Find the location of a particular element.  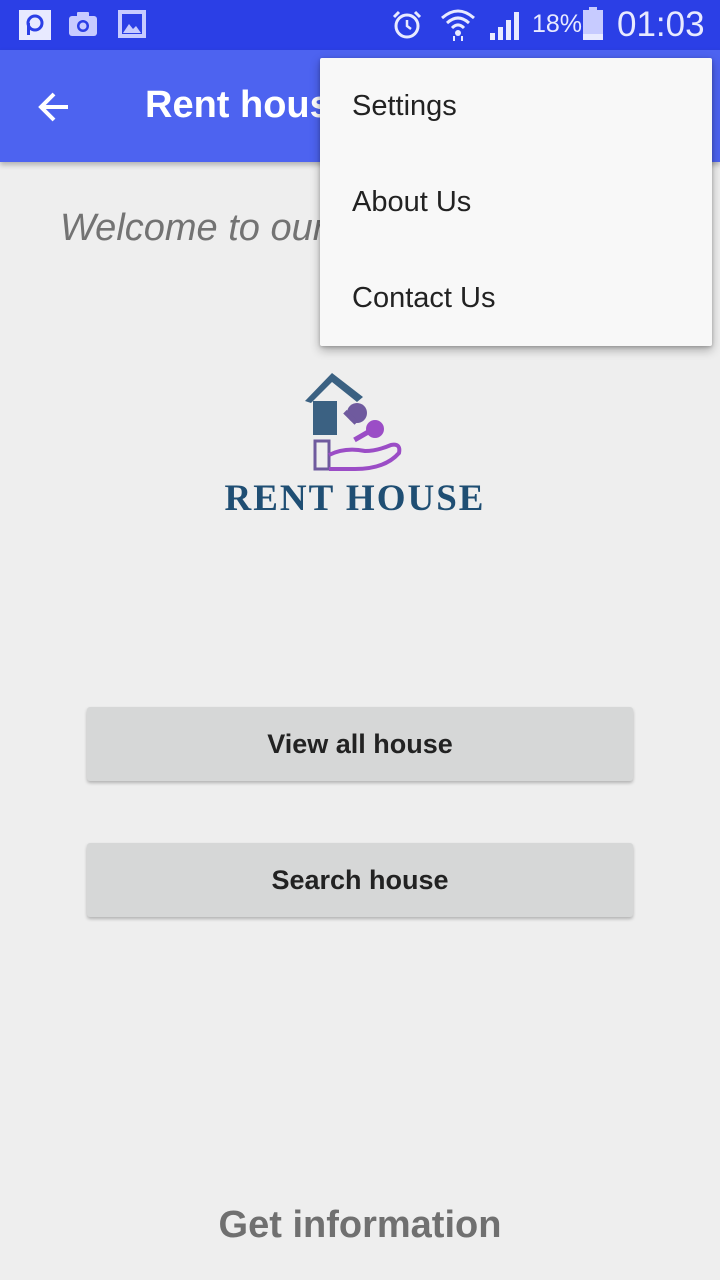

menu-item-about-us: About Us is located at coordinates (516, 202).